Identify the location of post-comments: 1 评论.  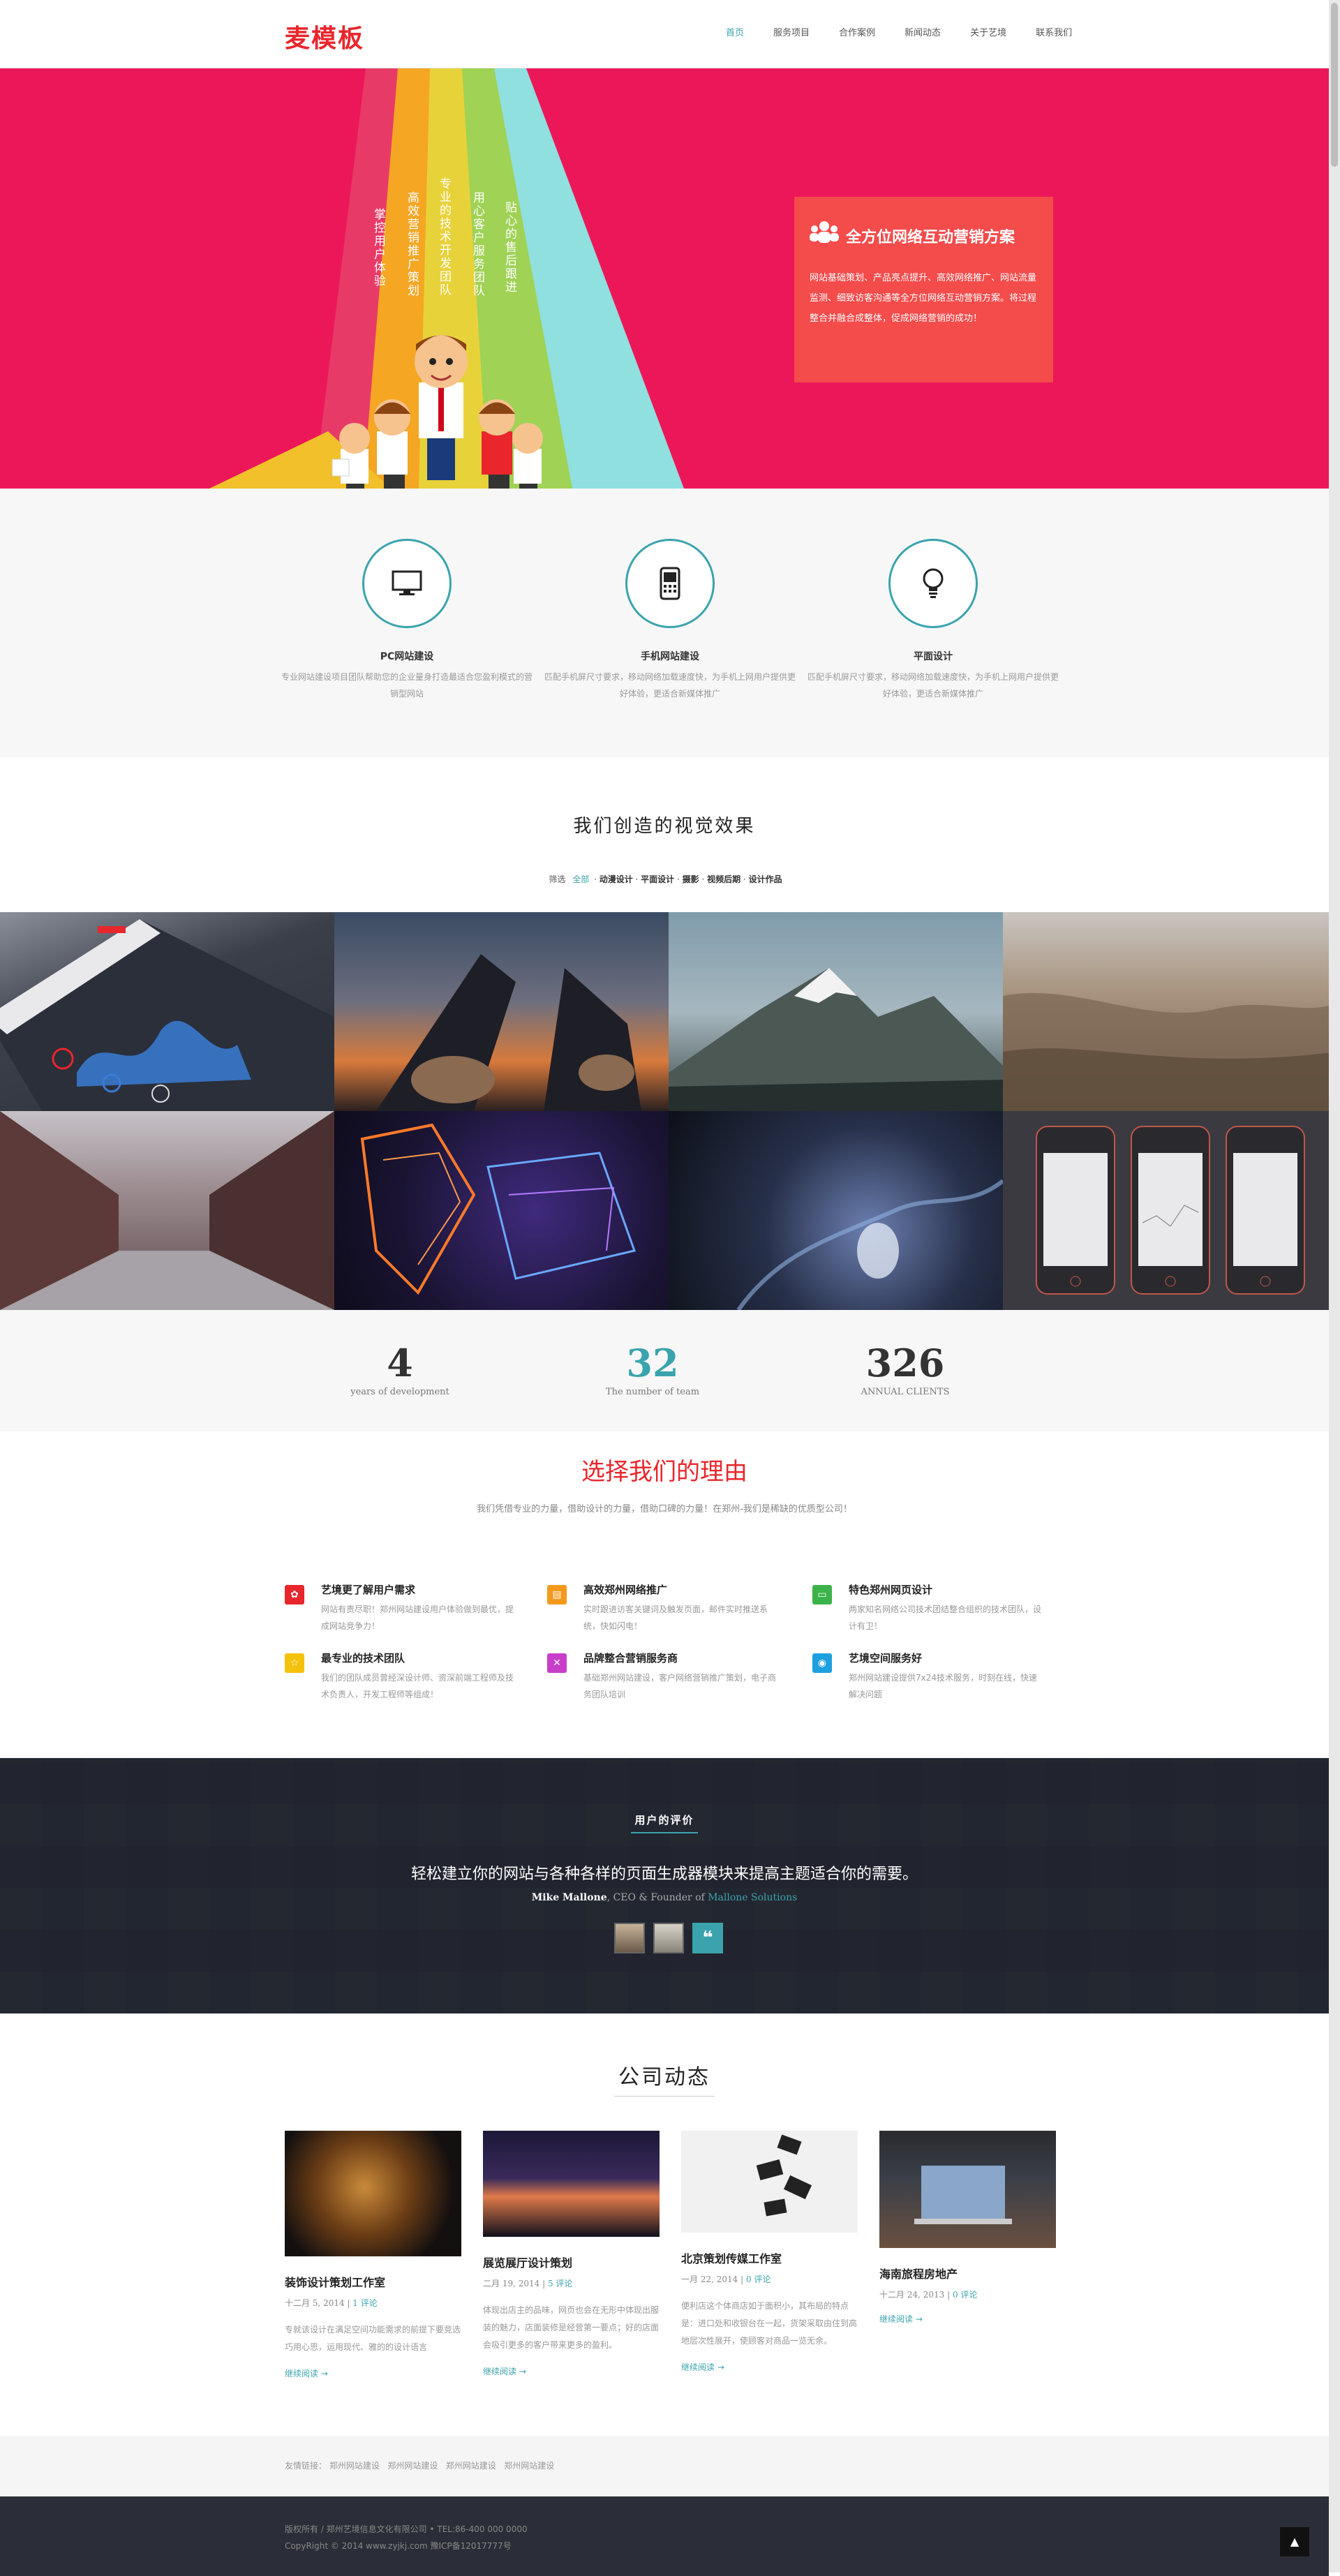
(364, 2303).